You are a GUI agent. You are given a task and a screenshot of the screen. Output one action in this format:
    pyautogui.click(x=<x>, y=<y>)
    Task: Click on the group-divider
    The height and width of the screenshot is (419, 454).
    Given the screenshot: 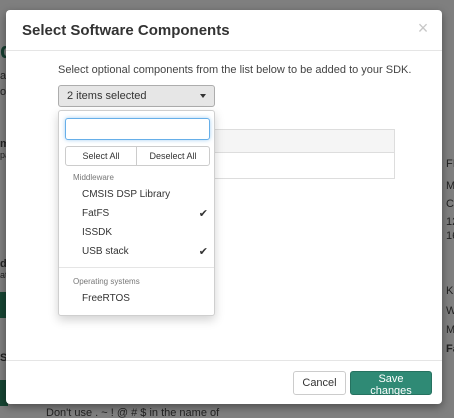 What is the action you would take?
    pyautogui.click(x=136, y=267)
    